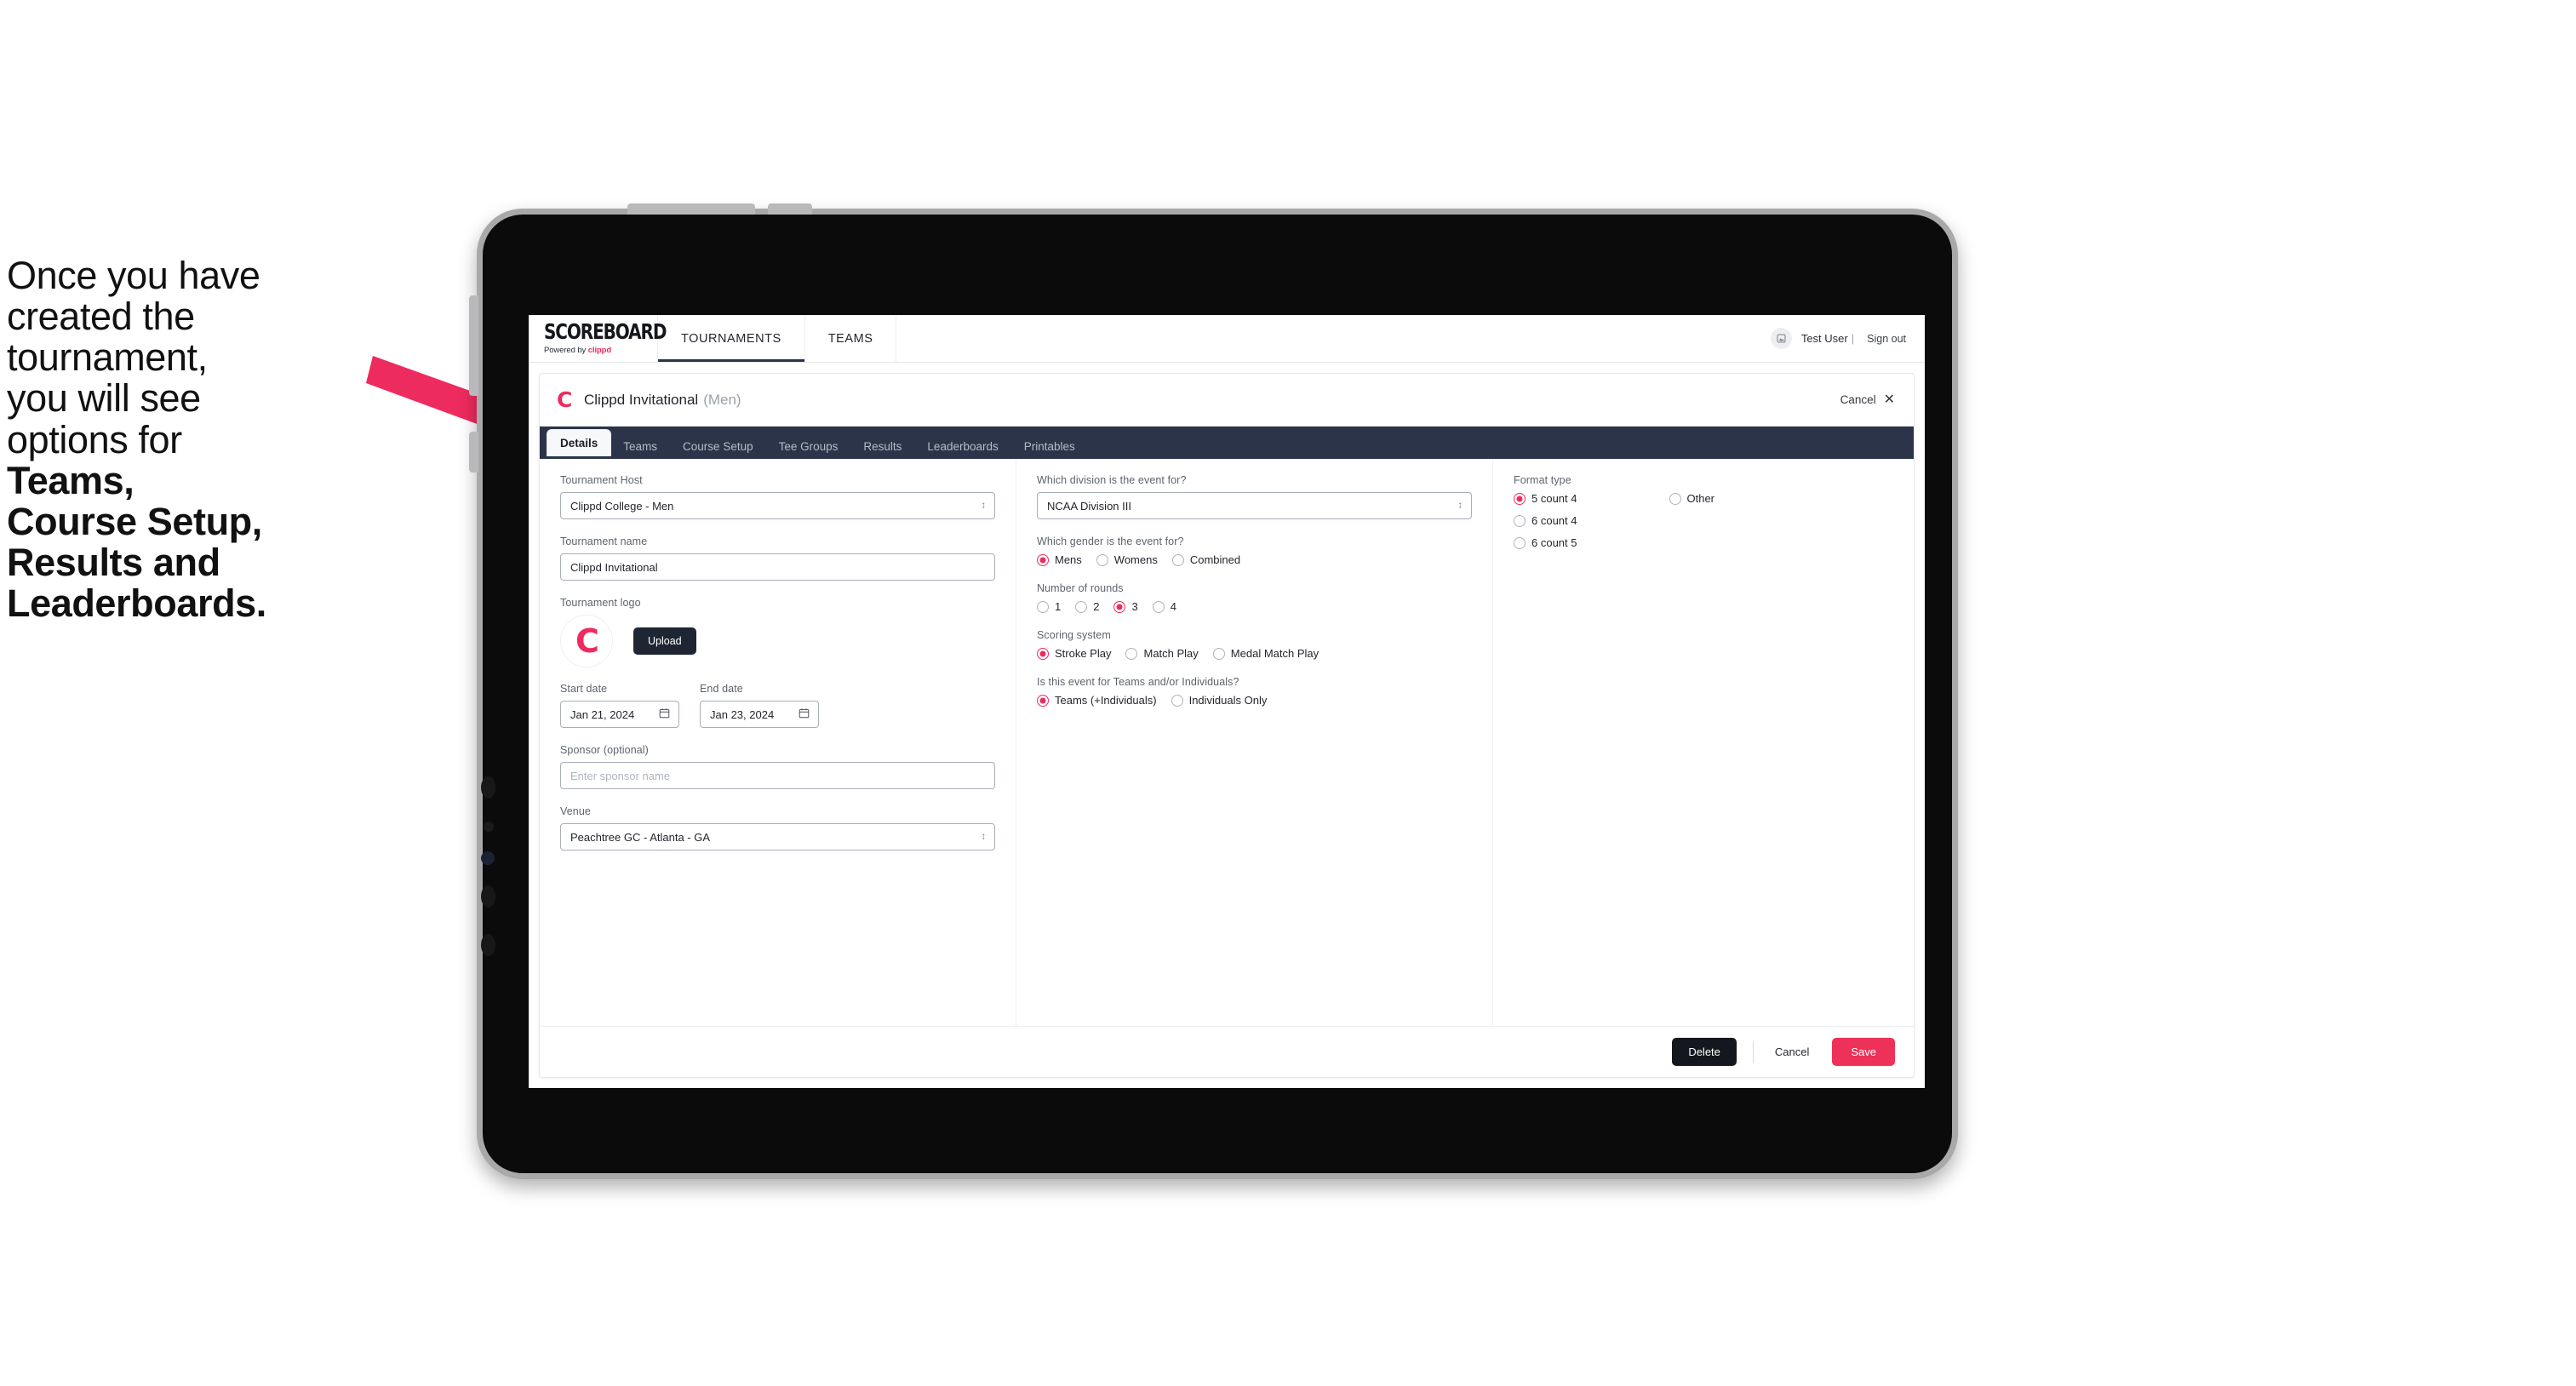 The image size is (2576, 1386). What do you see at coordinates (1050, 446) in the screenshot?
I see `tab-printables: Printables` at bounding box center [1050, 446].